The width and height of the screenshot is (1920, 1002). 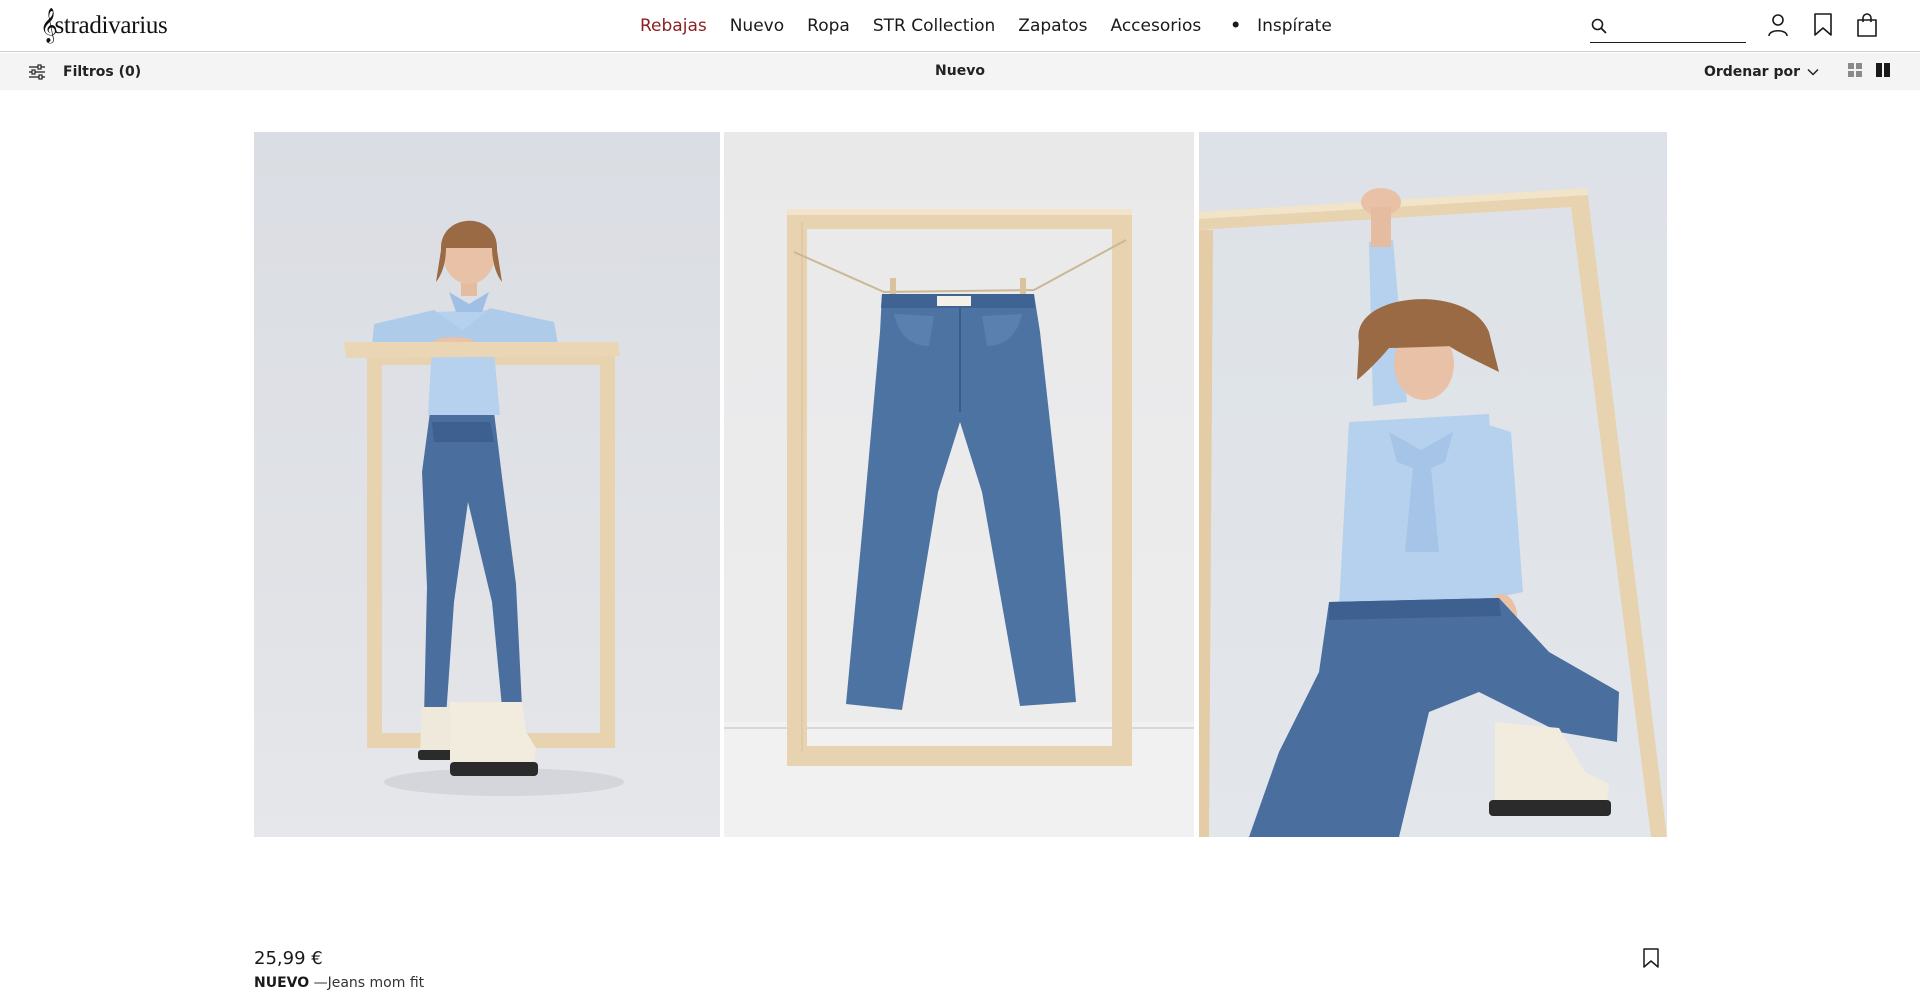 I want to click on nav-item-inspirate: Inspírate, so click(x=1294, y=26).